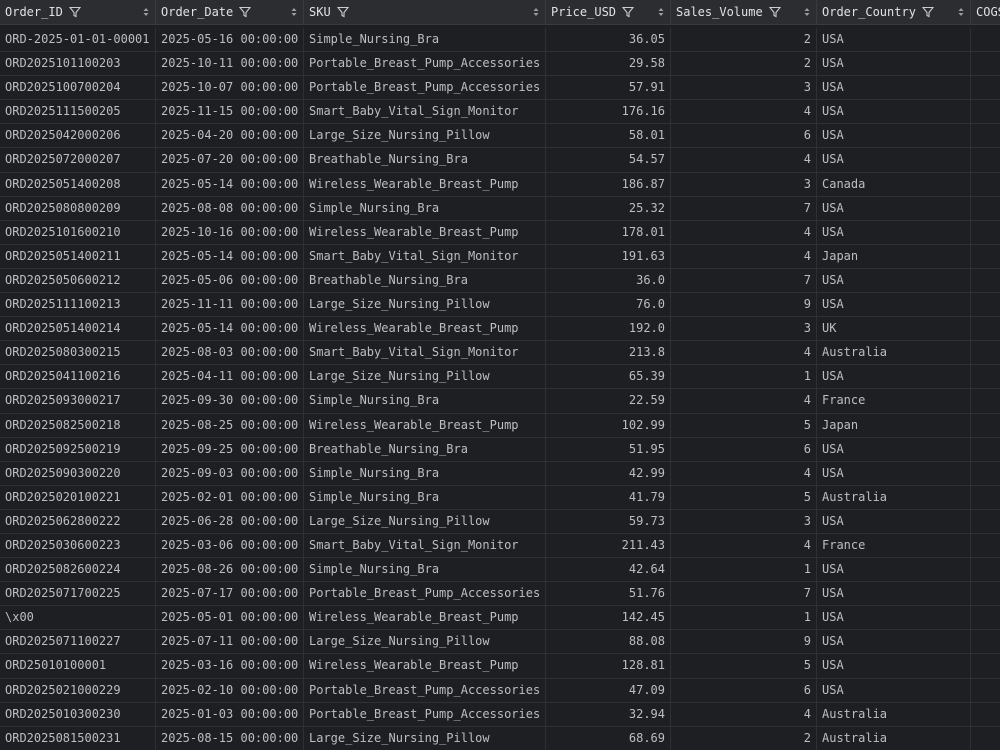 This screenshot has width=1000, height=750. What do you see at coordinates (894, 12) in the screenshot?
I see `column-header-order-country: Order_Country` at bounding box center [894, 12].